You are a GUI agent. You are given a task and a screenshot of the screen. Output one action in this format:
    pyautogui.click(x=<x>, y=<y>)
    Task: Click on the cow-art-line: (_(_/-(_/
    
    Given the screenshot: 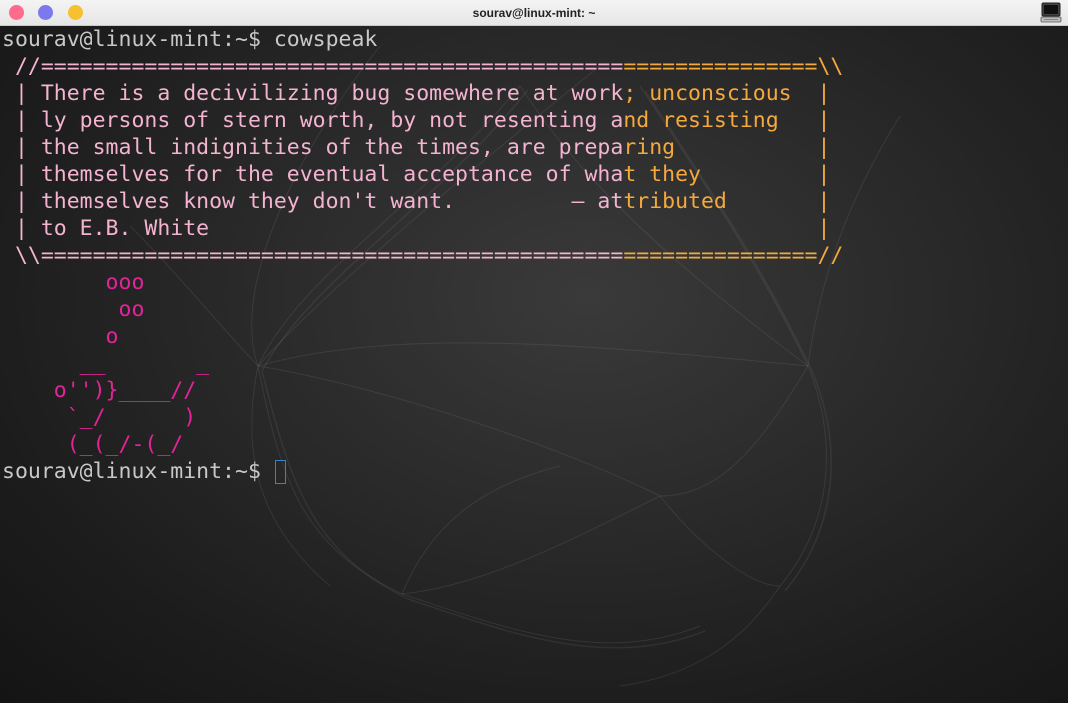 What is the action you would take?
    pyautogui.click(x=93, y=444)
    